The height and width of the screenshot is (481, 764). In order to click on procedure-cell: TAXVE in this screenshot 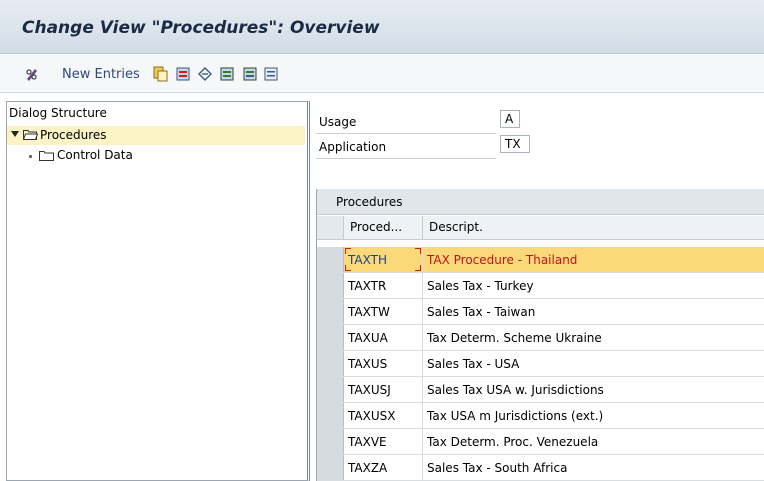, I will do `click(367, 442)`.